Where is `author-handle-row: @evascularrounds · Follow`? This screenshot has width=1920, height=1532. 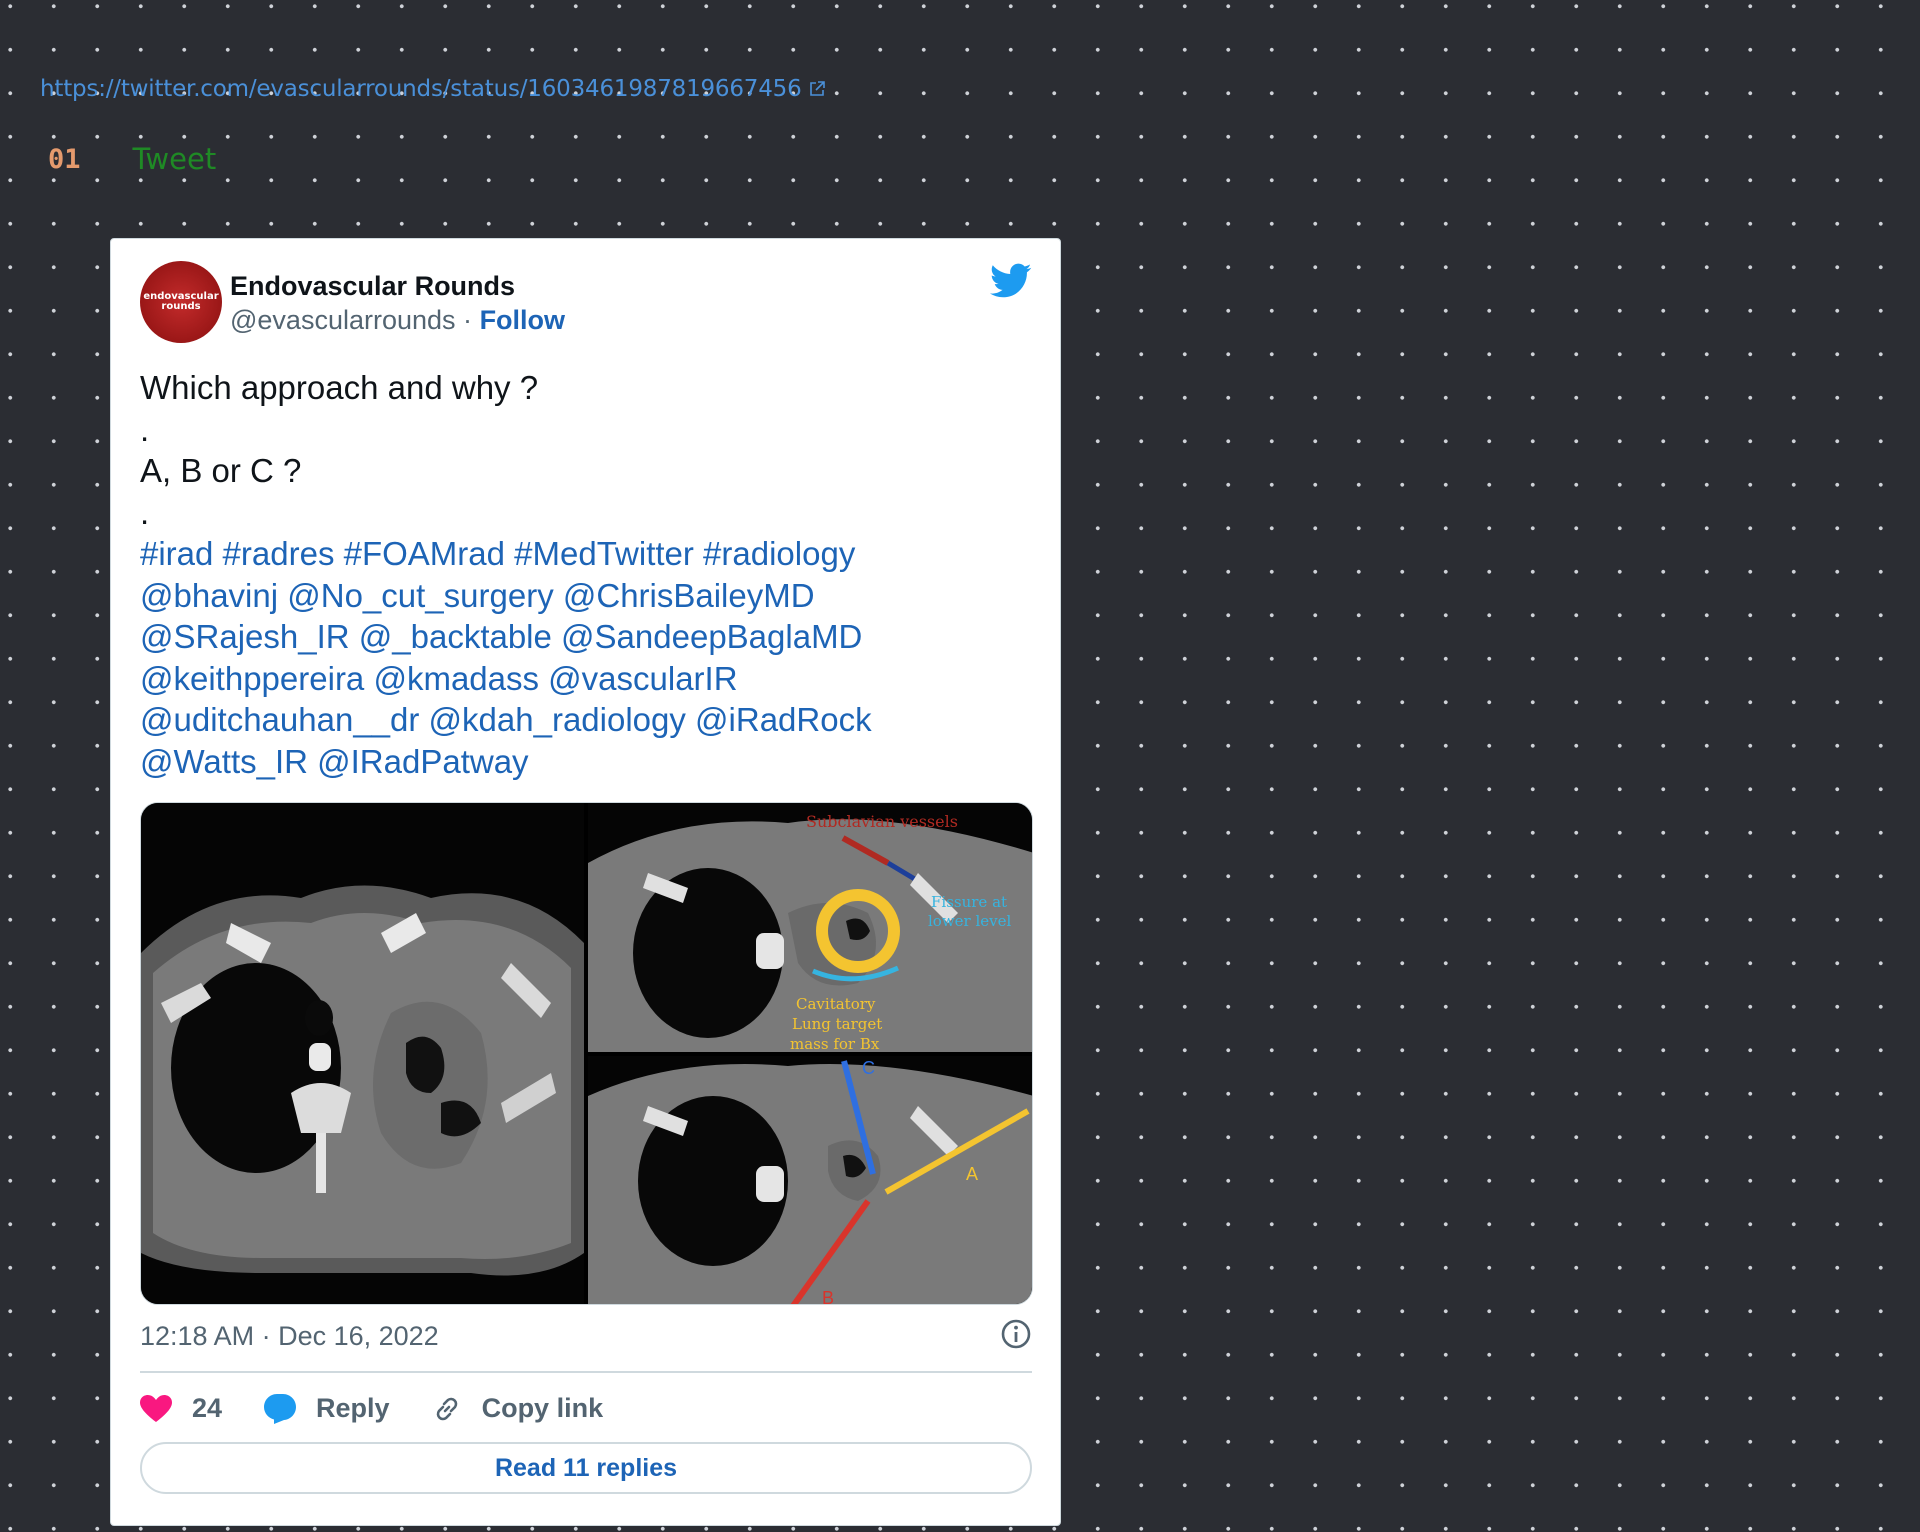 author-handle-row: @evascularrounds · Follow is located at coordinates (397, 320).